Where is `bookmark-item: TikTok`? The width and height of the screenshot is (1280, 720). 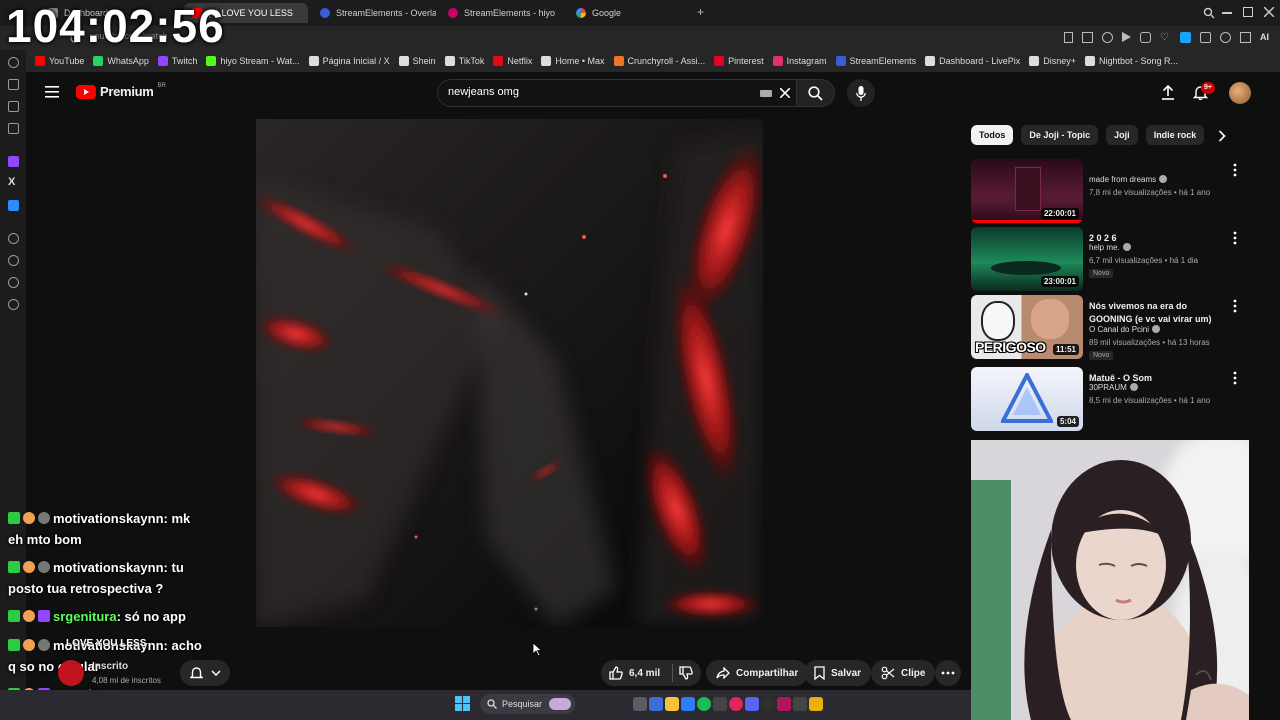 bookmark-item: TikTok is located at coordinates (464, 61).